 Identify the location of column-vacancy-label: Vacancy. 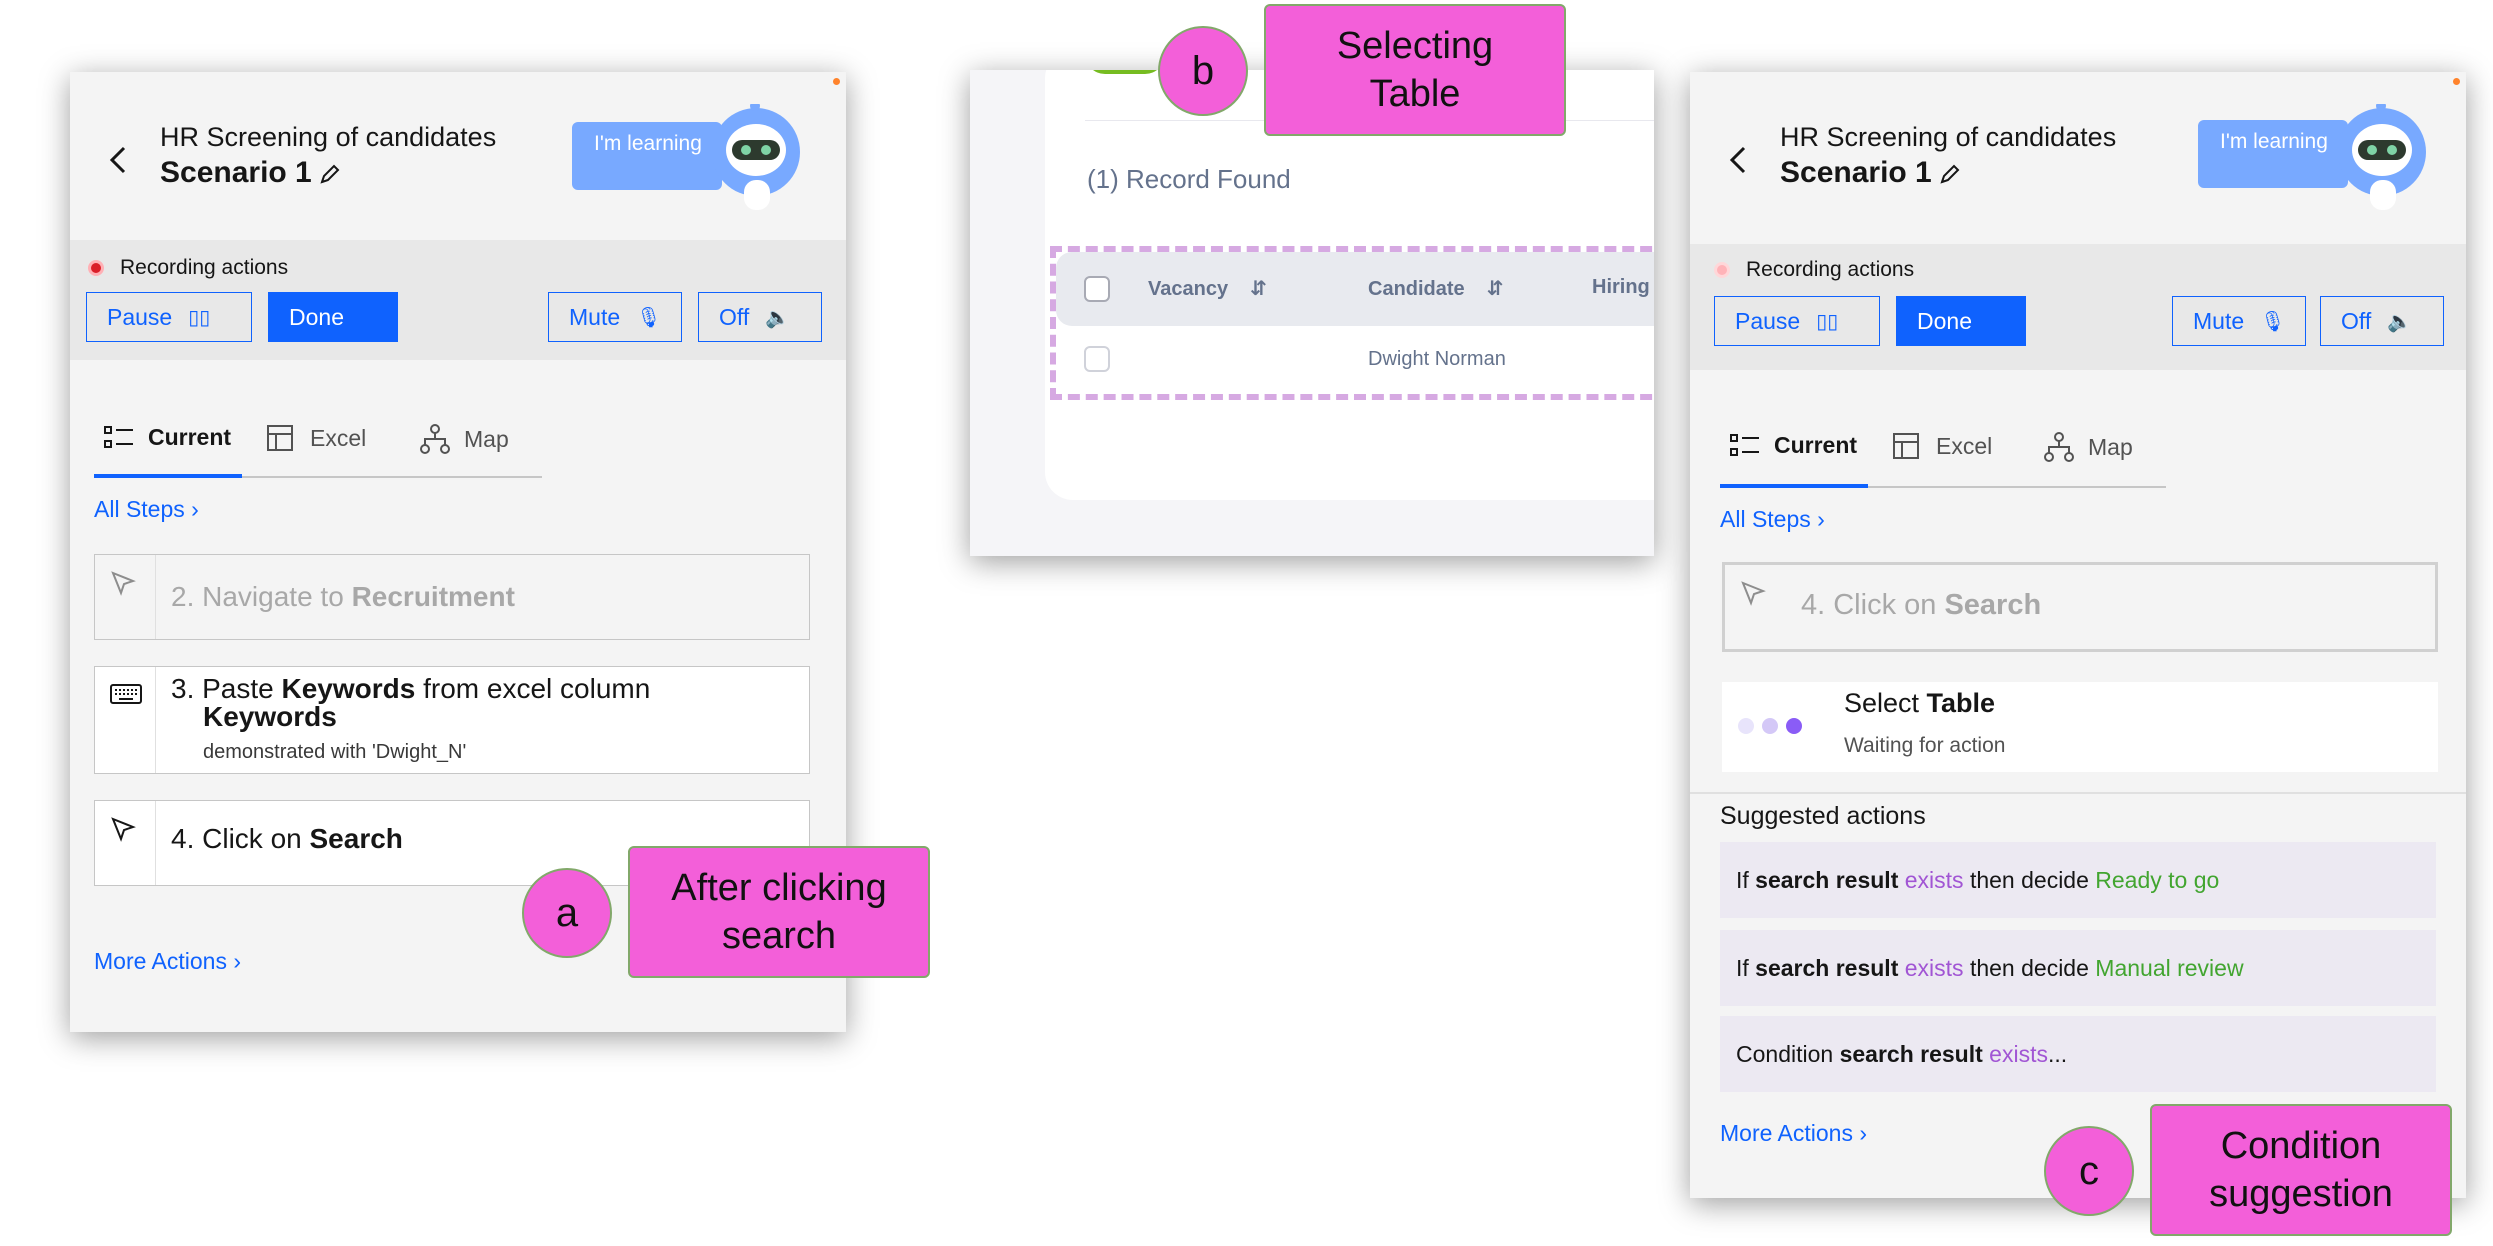
(1188, 289).